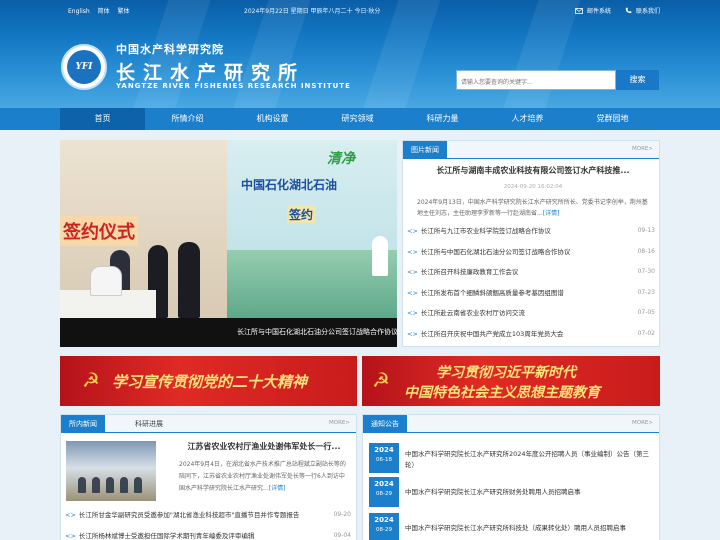 The image size is (720, 540). I want to click on item-date: 07-30, so click(646, 271).